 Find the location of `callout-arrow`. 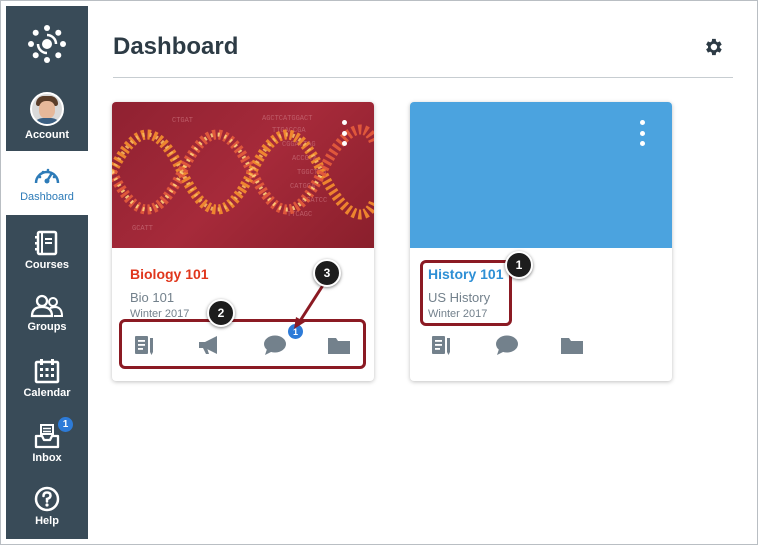

callout-arrow is located at coordinates (311, 303).